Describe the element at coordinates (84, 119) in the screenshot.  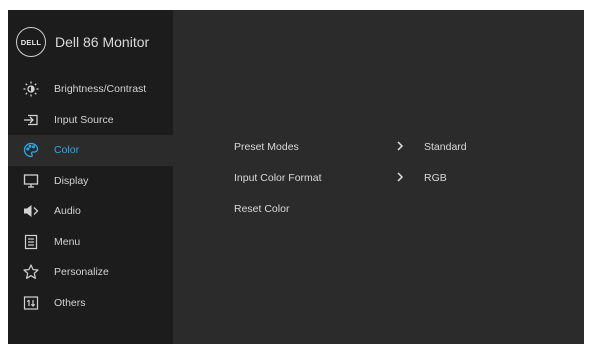
I see `sidebar-item-label: Input Source` at that location.